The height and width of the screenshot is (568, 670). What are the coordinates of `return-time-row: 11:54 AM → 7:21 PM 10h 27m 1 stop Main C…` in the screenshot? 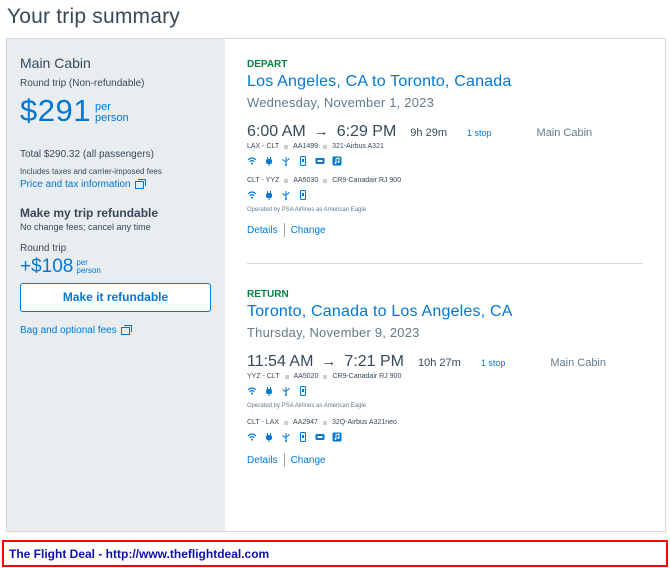 It's located at (445, 362).